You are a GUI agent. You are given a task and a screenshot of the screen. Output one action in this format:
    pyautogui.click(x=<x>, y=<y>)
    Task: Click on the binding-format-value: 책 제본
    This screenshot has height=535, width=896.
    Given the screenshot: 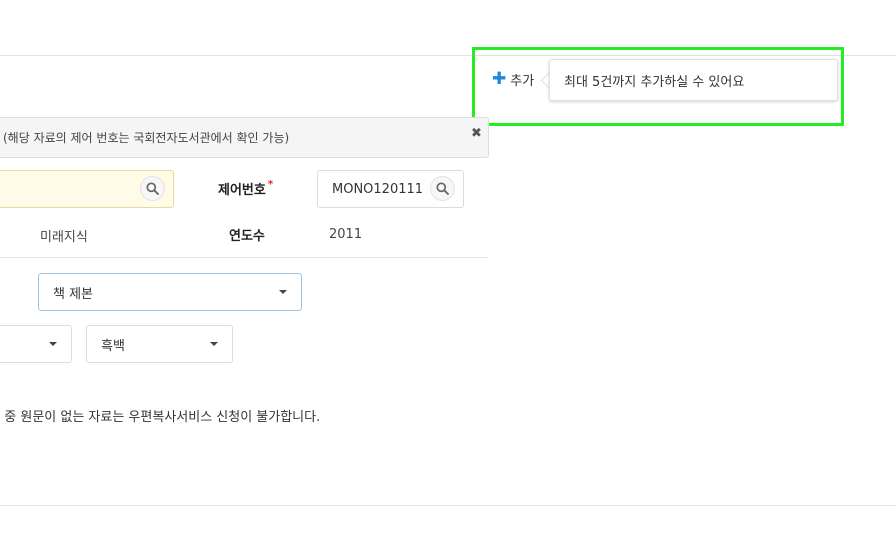 What is the action you would take?
    pyautogui.click(x=73, y=294)
    